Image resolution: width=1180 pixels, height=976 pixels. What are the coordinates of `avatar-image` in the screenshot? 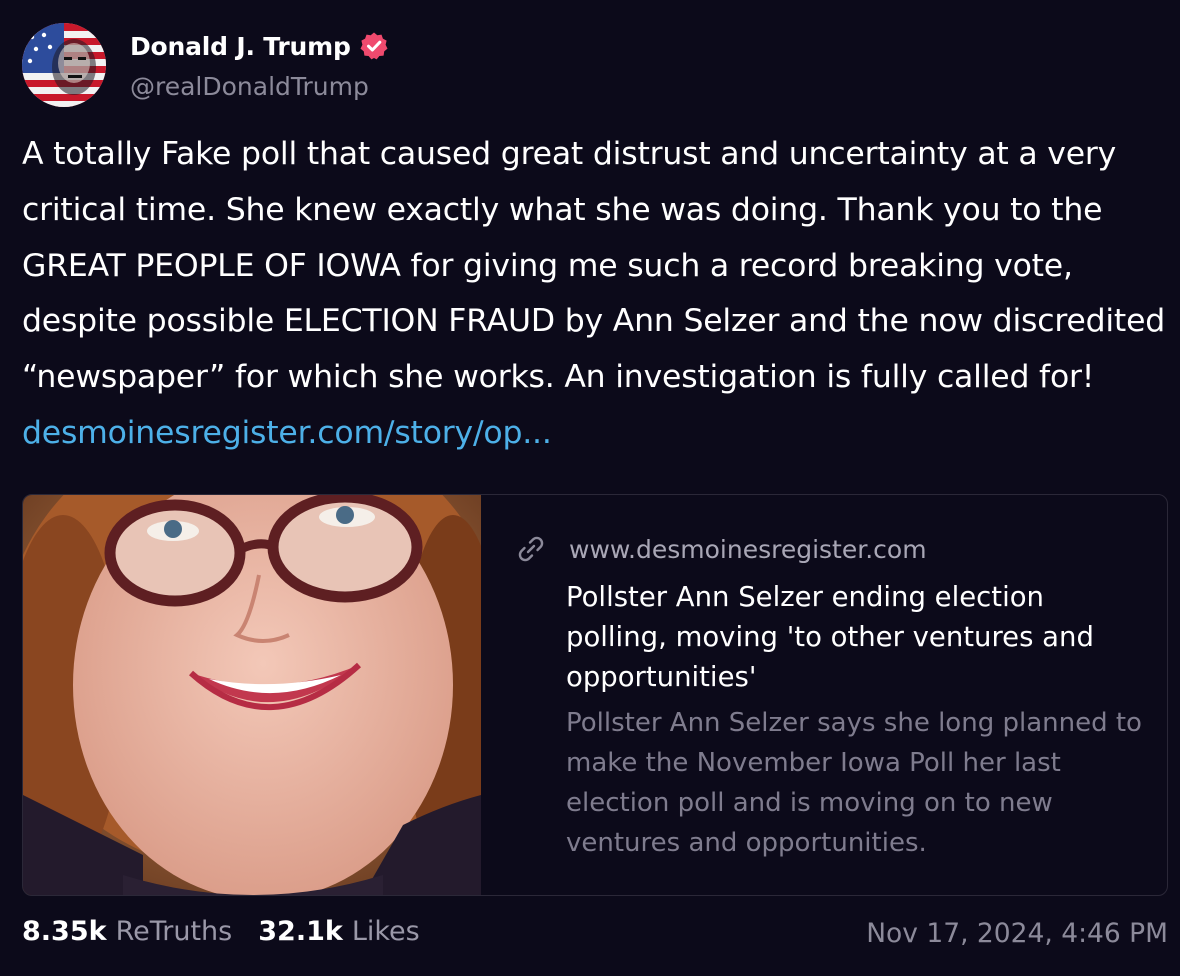 It's located at (64, 65).